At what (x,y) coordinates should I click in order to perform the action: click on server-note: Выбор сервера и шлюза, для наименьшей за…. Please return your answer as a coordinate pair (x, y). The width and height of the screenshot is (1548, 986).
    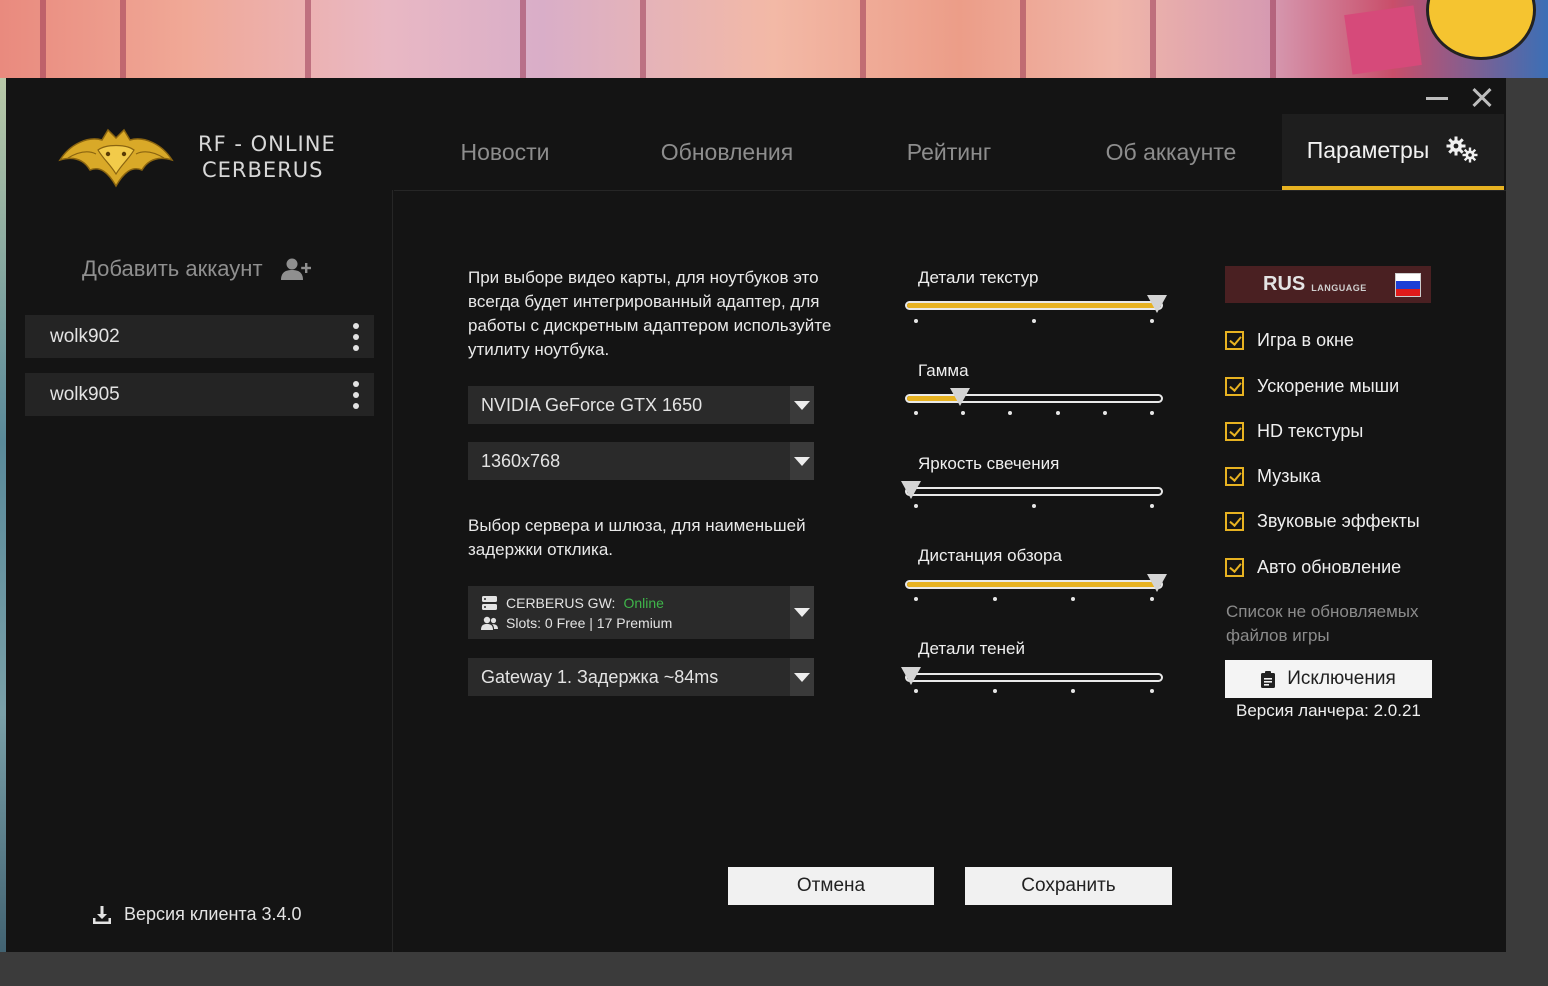
    Looking at the image, I should click on (637, 537).